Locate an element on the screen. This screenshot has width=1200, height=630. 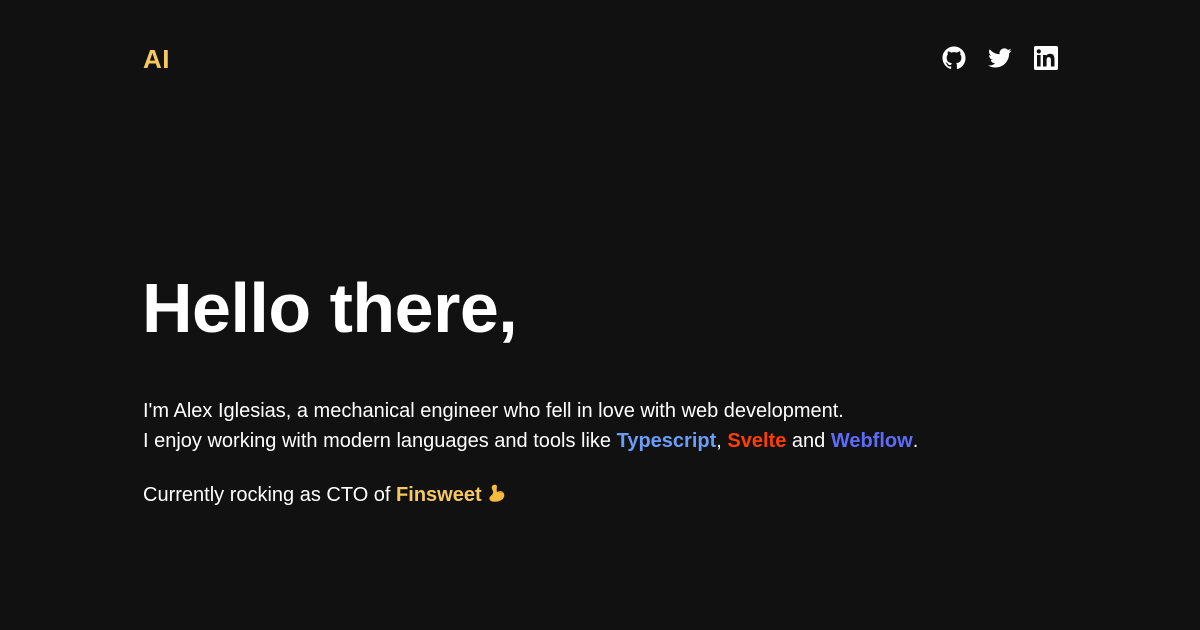
webflow-link: Webflow is located at coordinates (872, 441).